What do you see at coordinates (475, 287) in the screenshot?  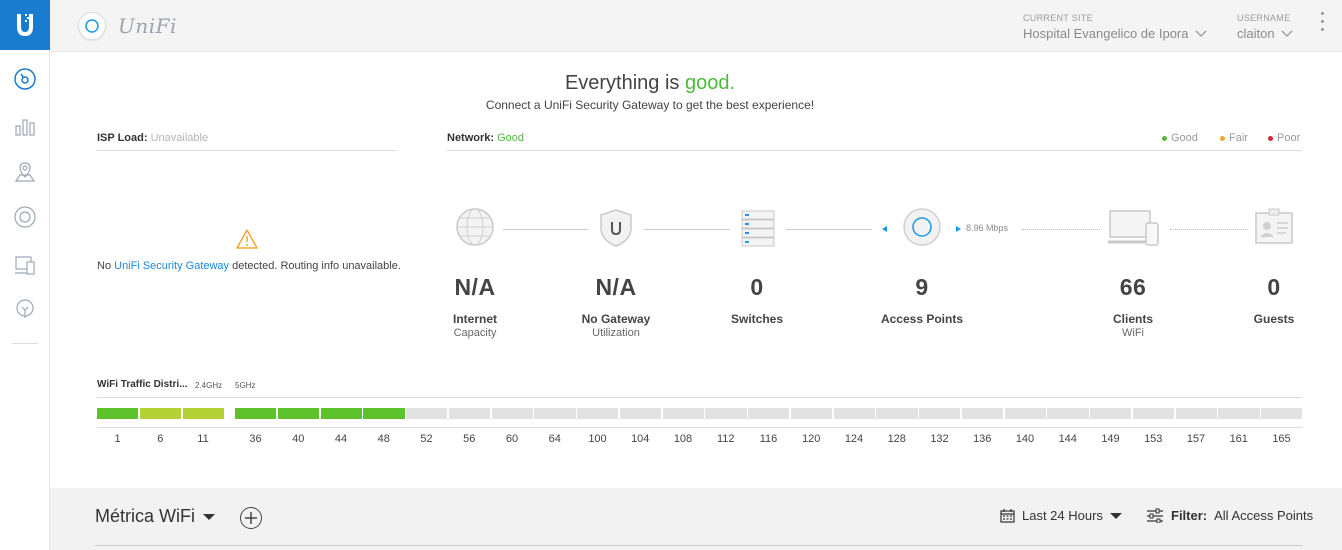 I see `internet-value: N/A` at bounding box center [475, 287].